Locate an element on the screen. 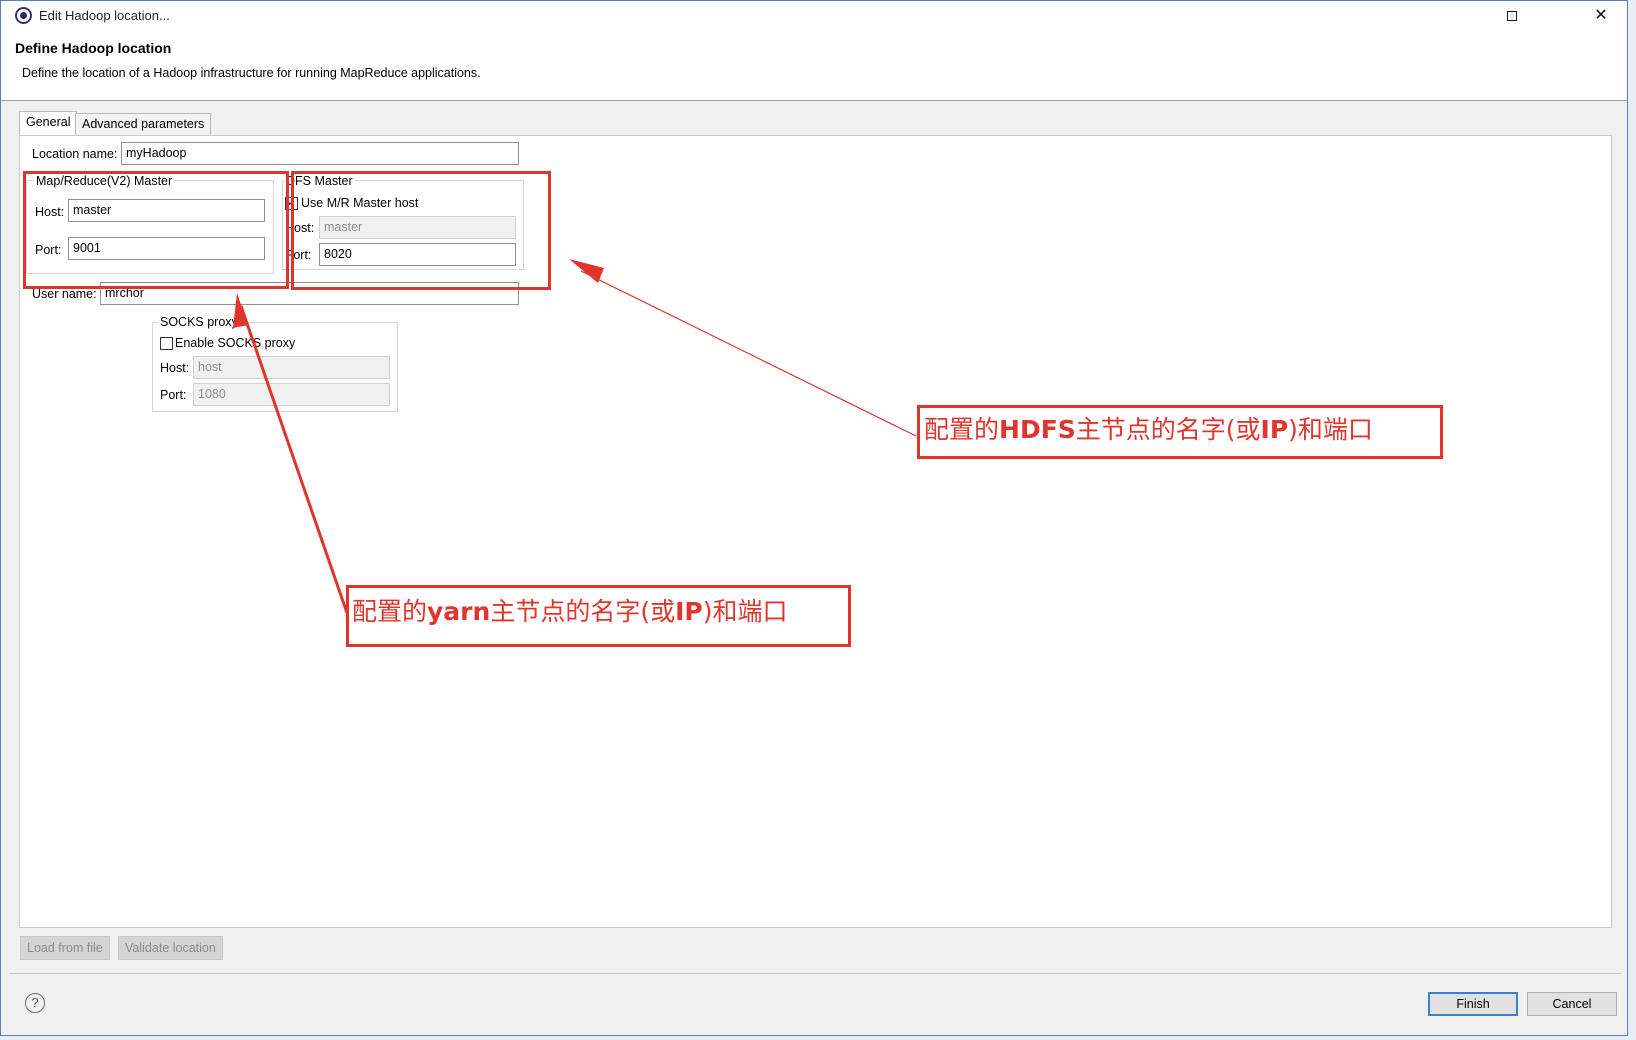 This screenshot has width=1636, height=1040. validate-location-button: Validate location is located at coordinates (170, 948).